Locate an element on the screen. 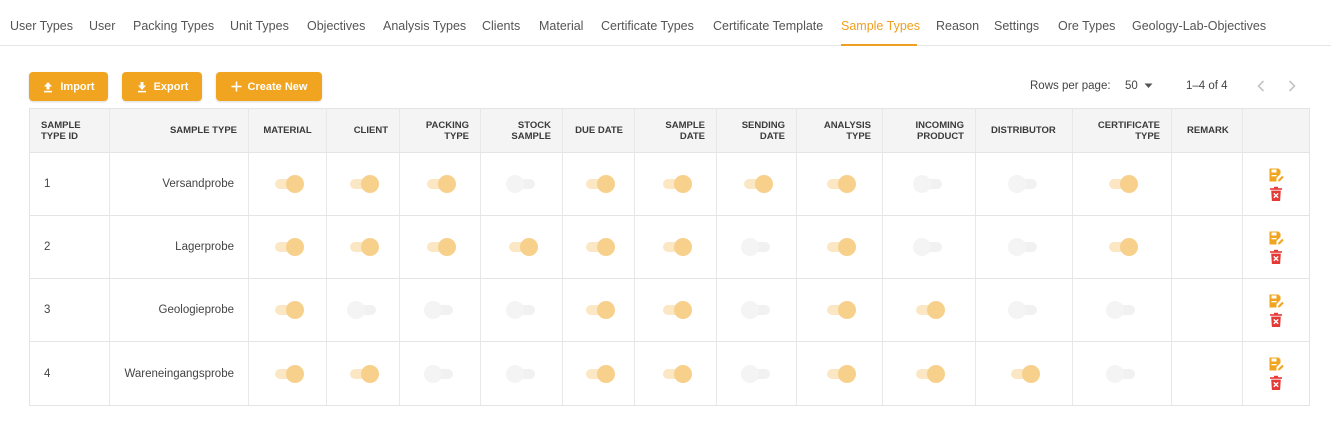  next-page-button is located at coordinates (1292, 86).